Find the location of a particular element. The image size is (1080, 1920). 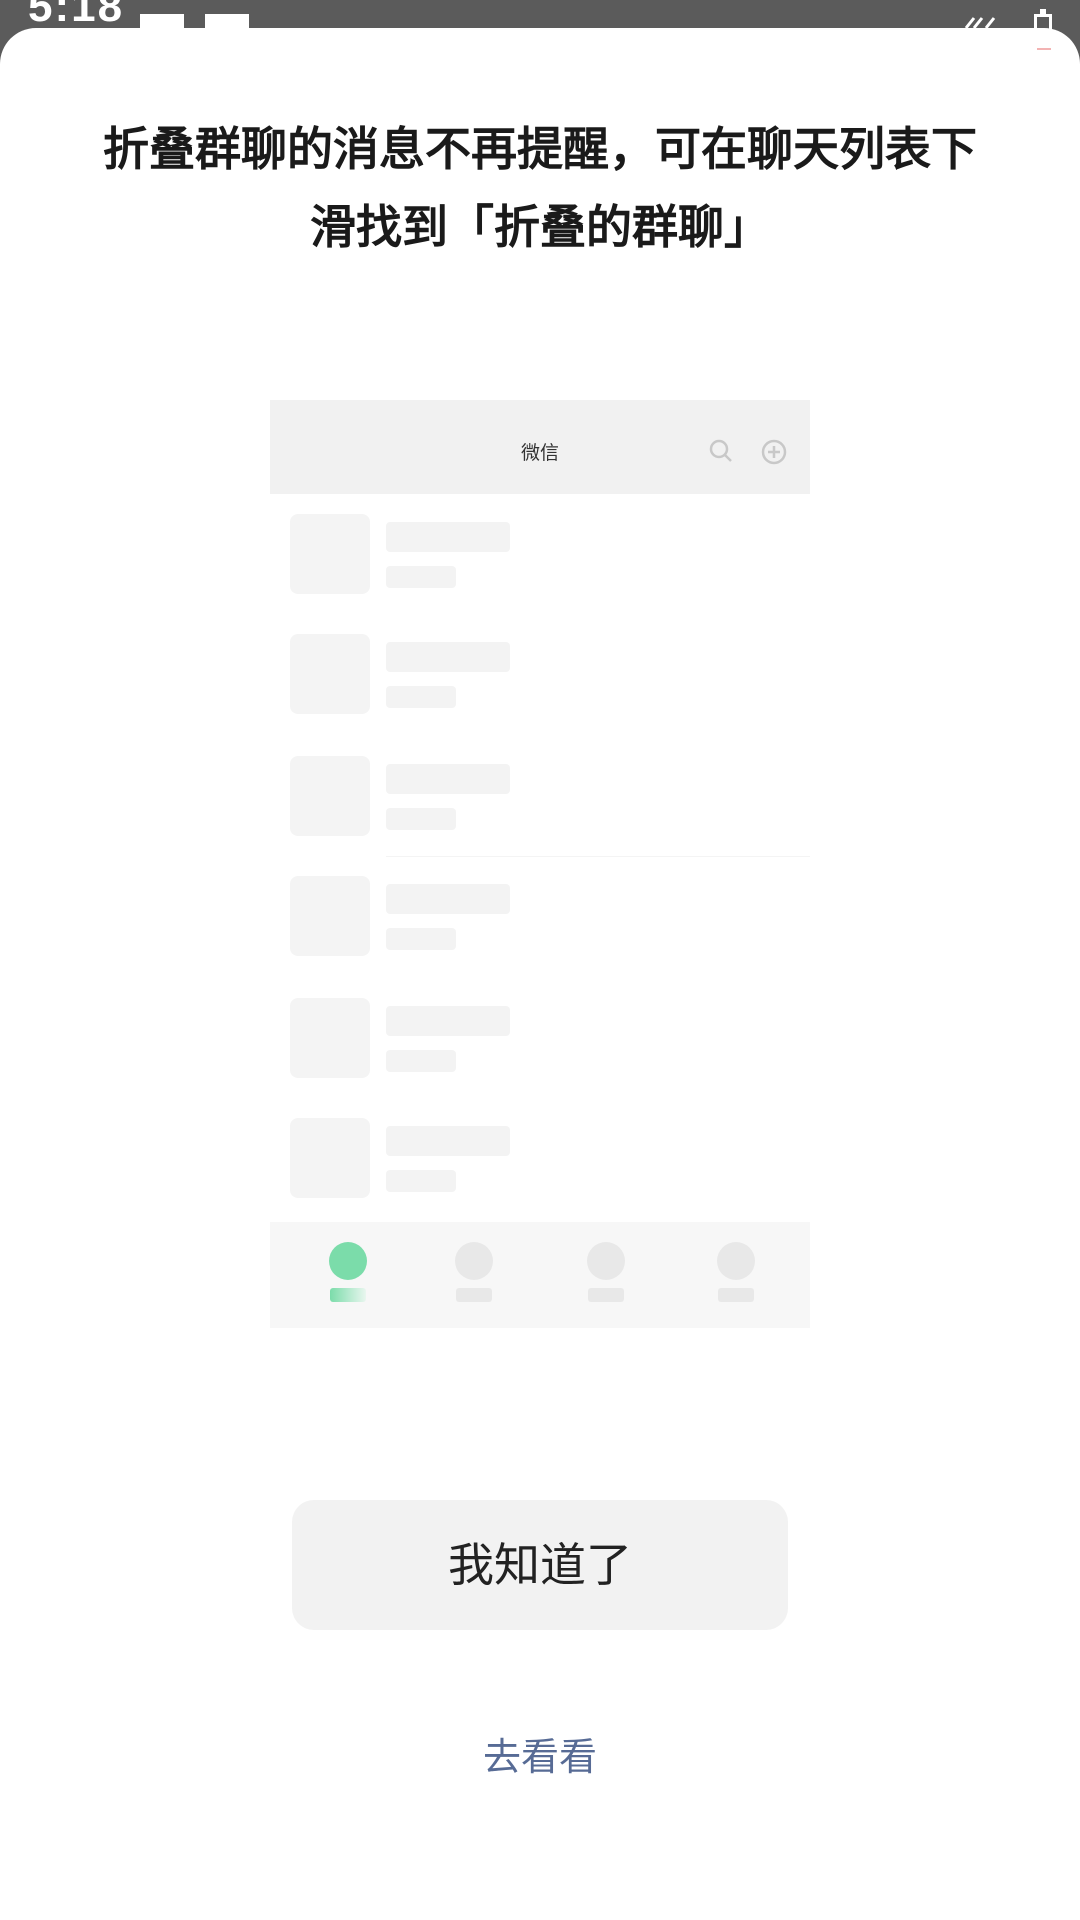

search-icon is located at coordinates (720, 450).